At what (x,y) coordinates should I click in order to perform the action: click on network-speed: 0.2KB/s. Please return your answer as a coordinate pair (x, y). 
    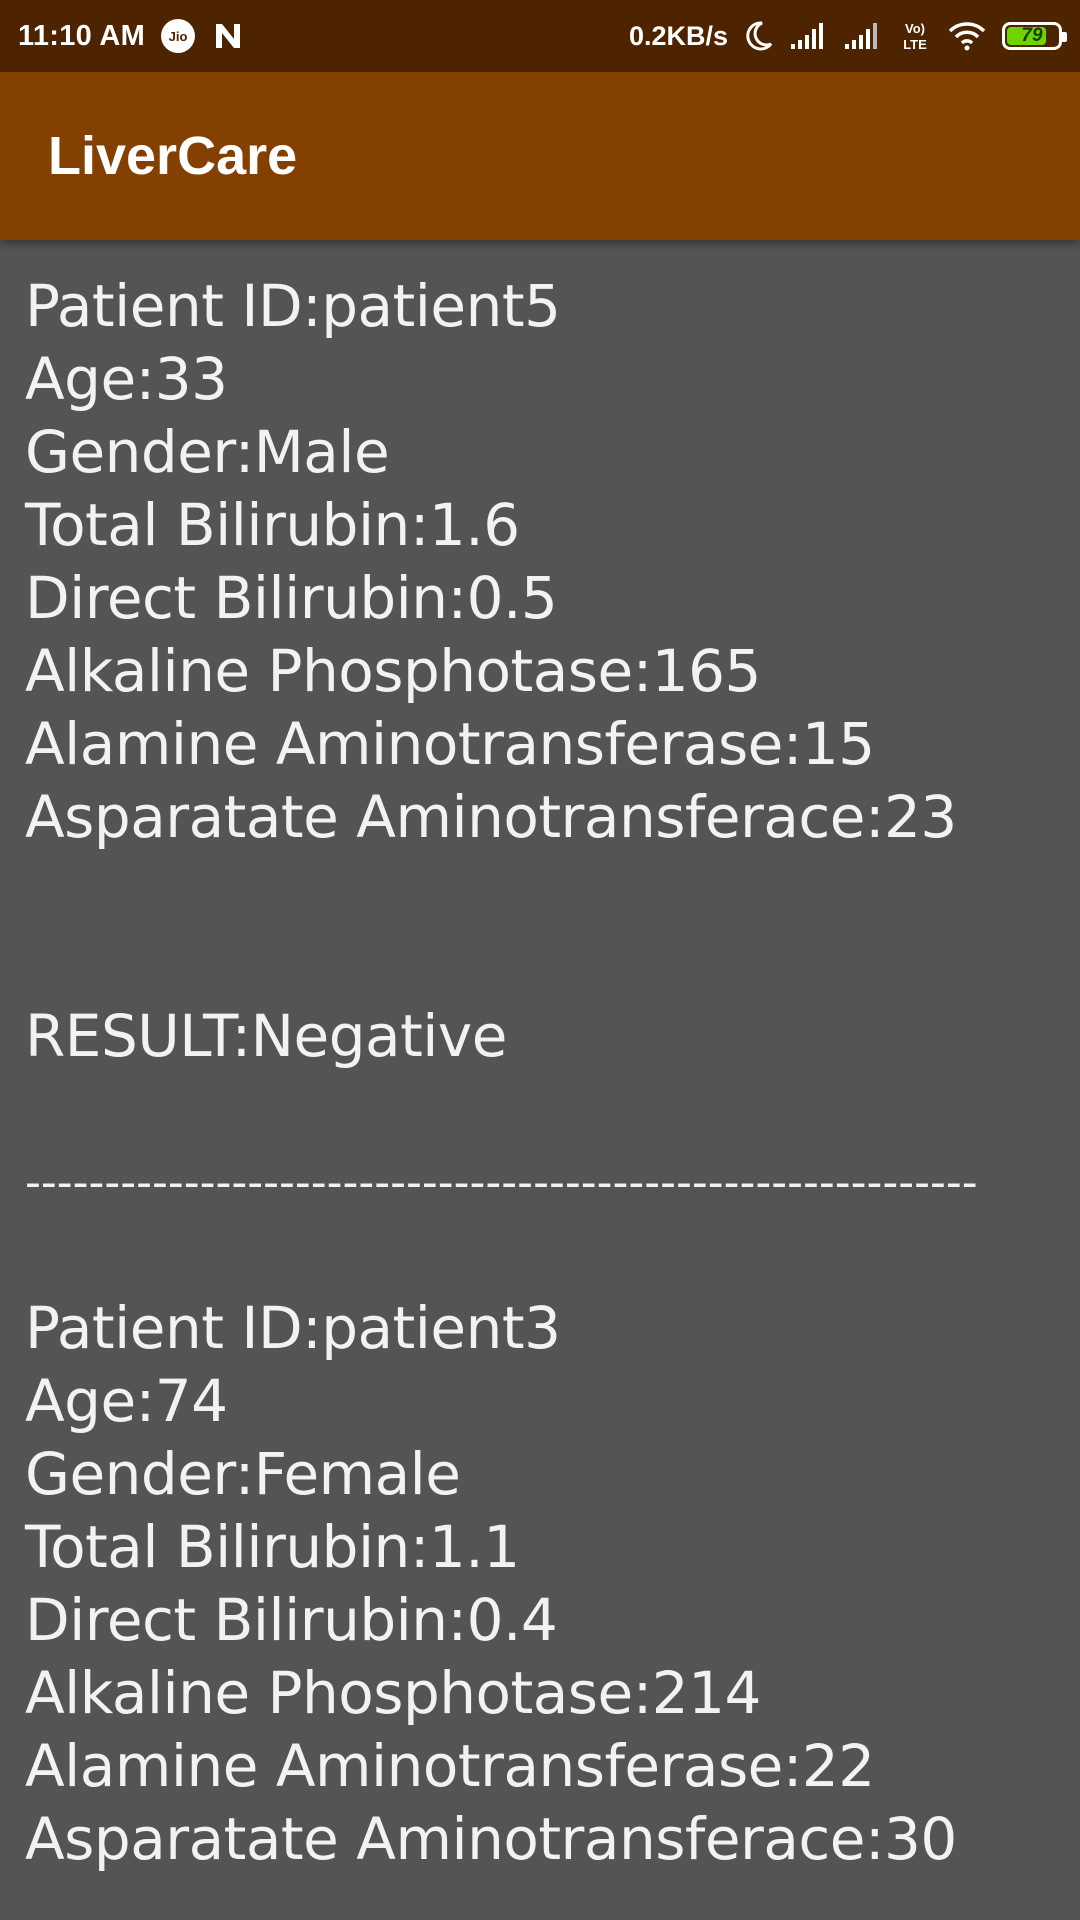
    Looking at the image, I should click on (678, 35).